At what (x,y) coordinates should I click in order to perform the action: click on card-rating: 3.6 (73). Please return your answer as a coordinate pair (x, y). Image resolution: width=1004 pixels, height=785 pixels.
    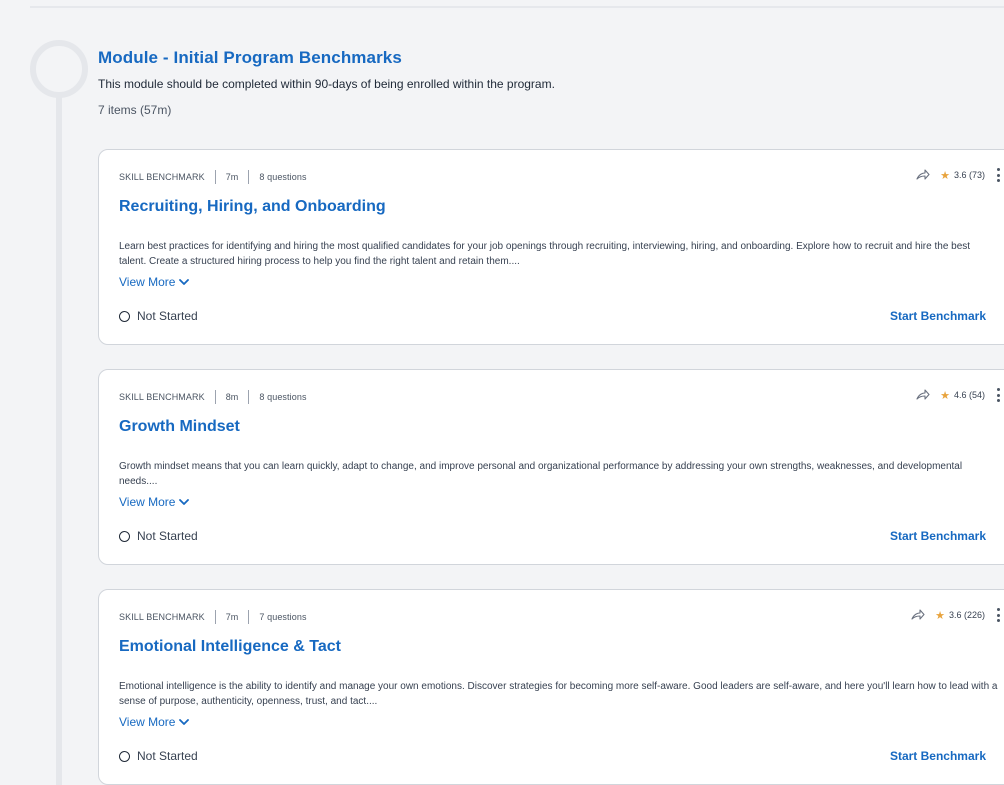
    Looking at the image, I should click on (969, 175).